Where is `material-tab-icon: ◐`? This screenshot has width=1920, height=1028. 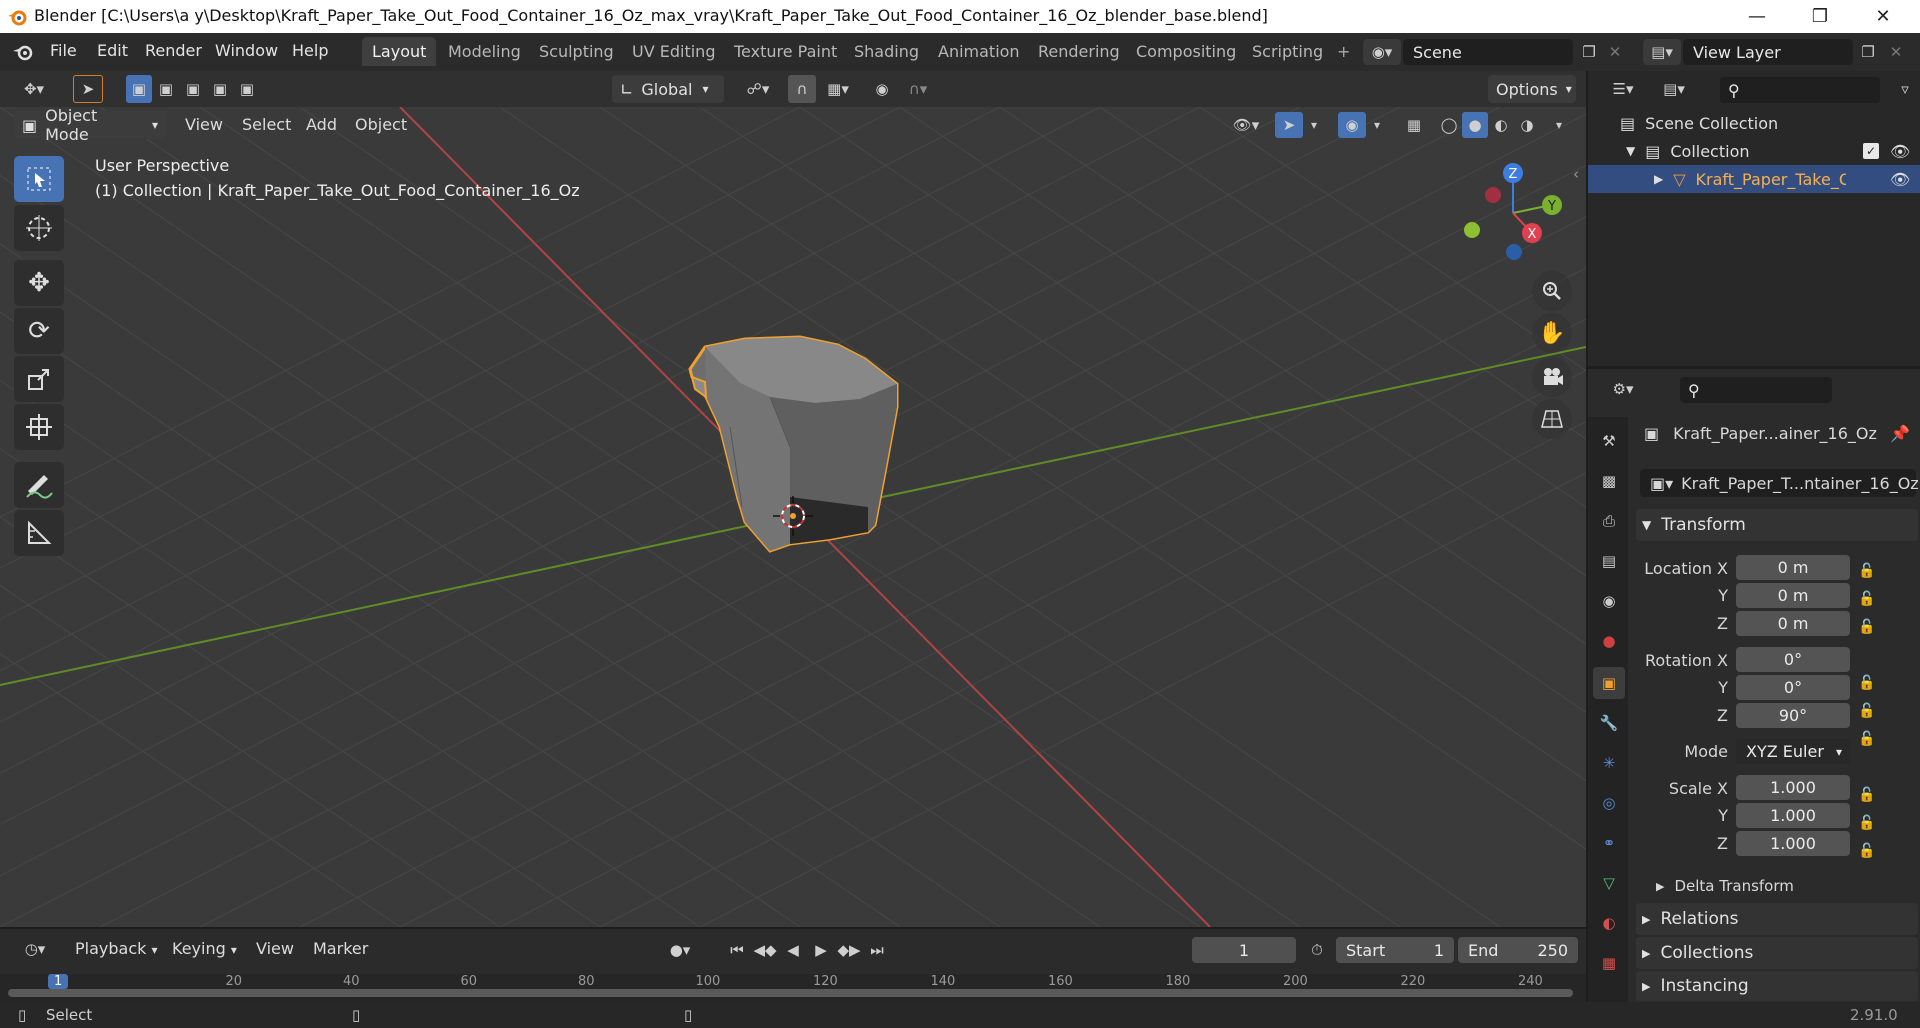
material-tab-icon: ◐ is located at coordinates (1609, 923).